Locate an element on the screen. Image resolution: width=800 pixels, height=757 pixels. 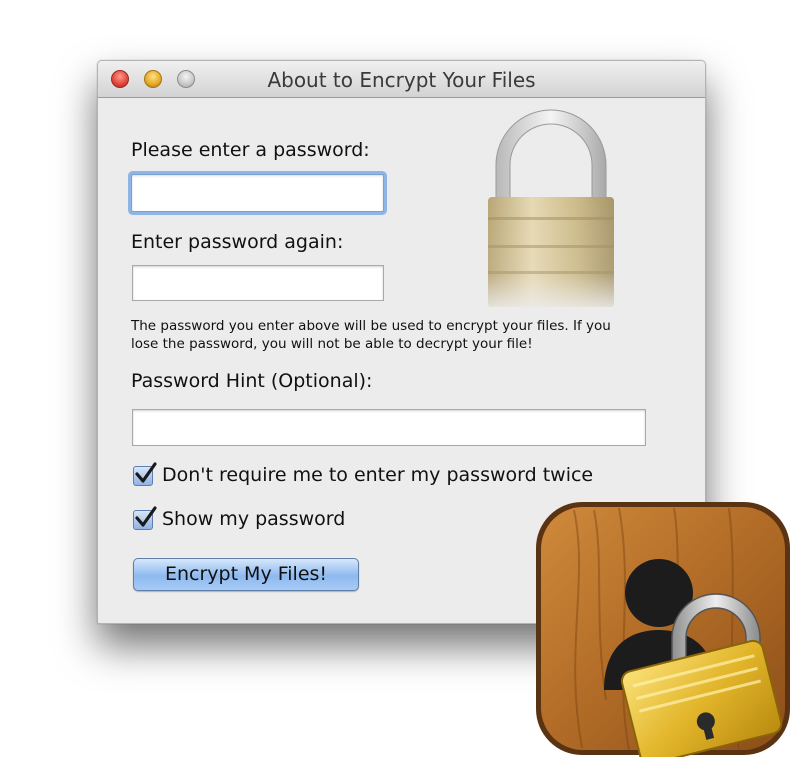
checkbox-row-show-password: Show my password is located at coordinates (263, 520).